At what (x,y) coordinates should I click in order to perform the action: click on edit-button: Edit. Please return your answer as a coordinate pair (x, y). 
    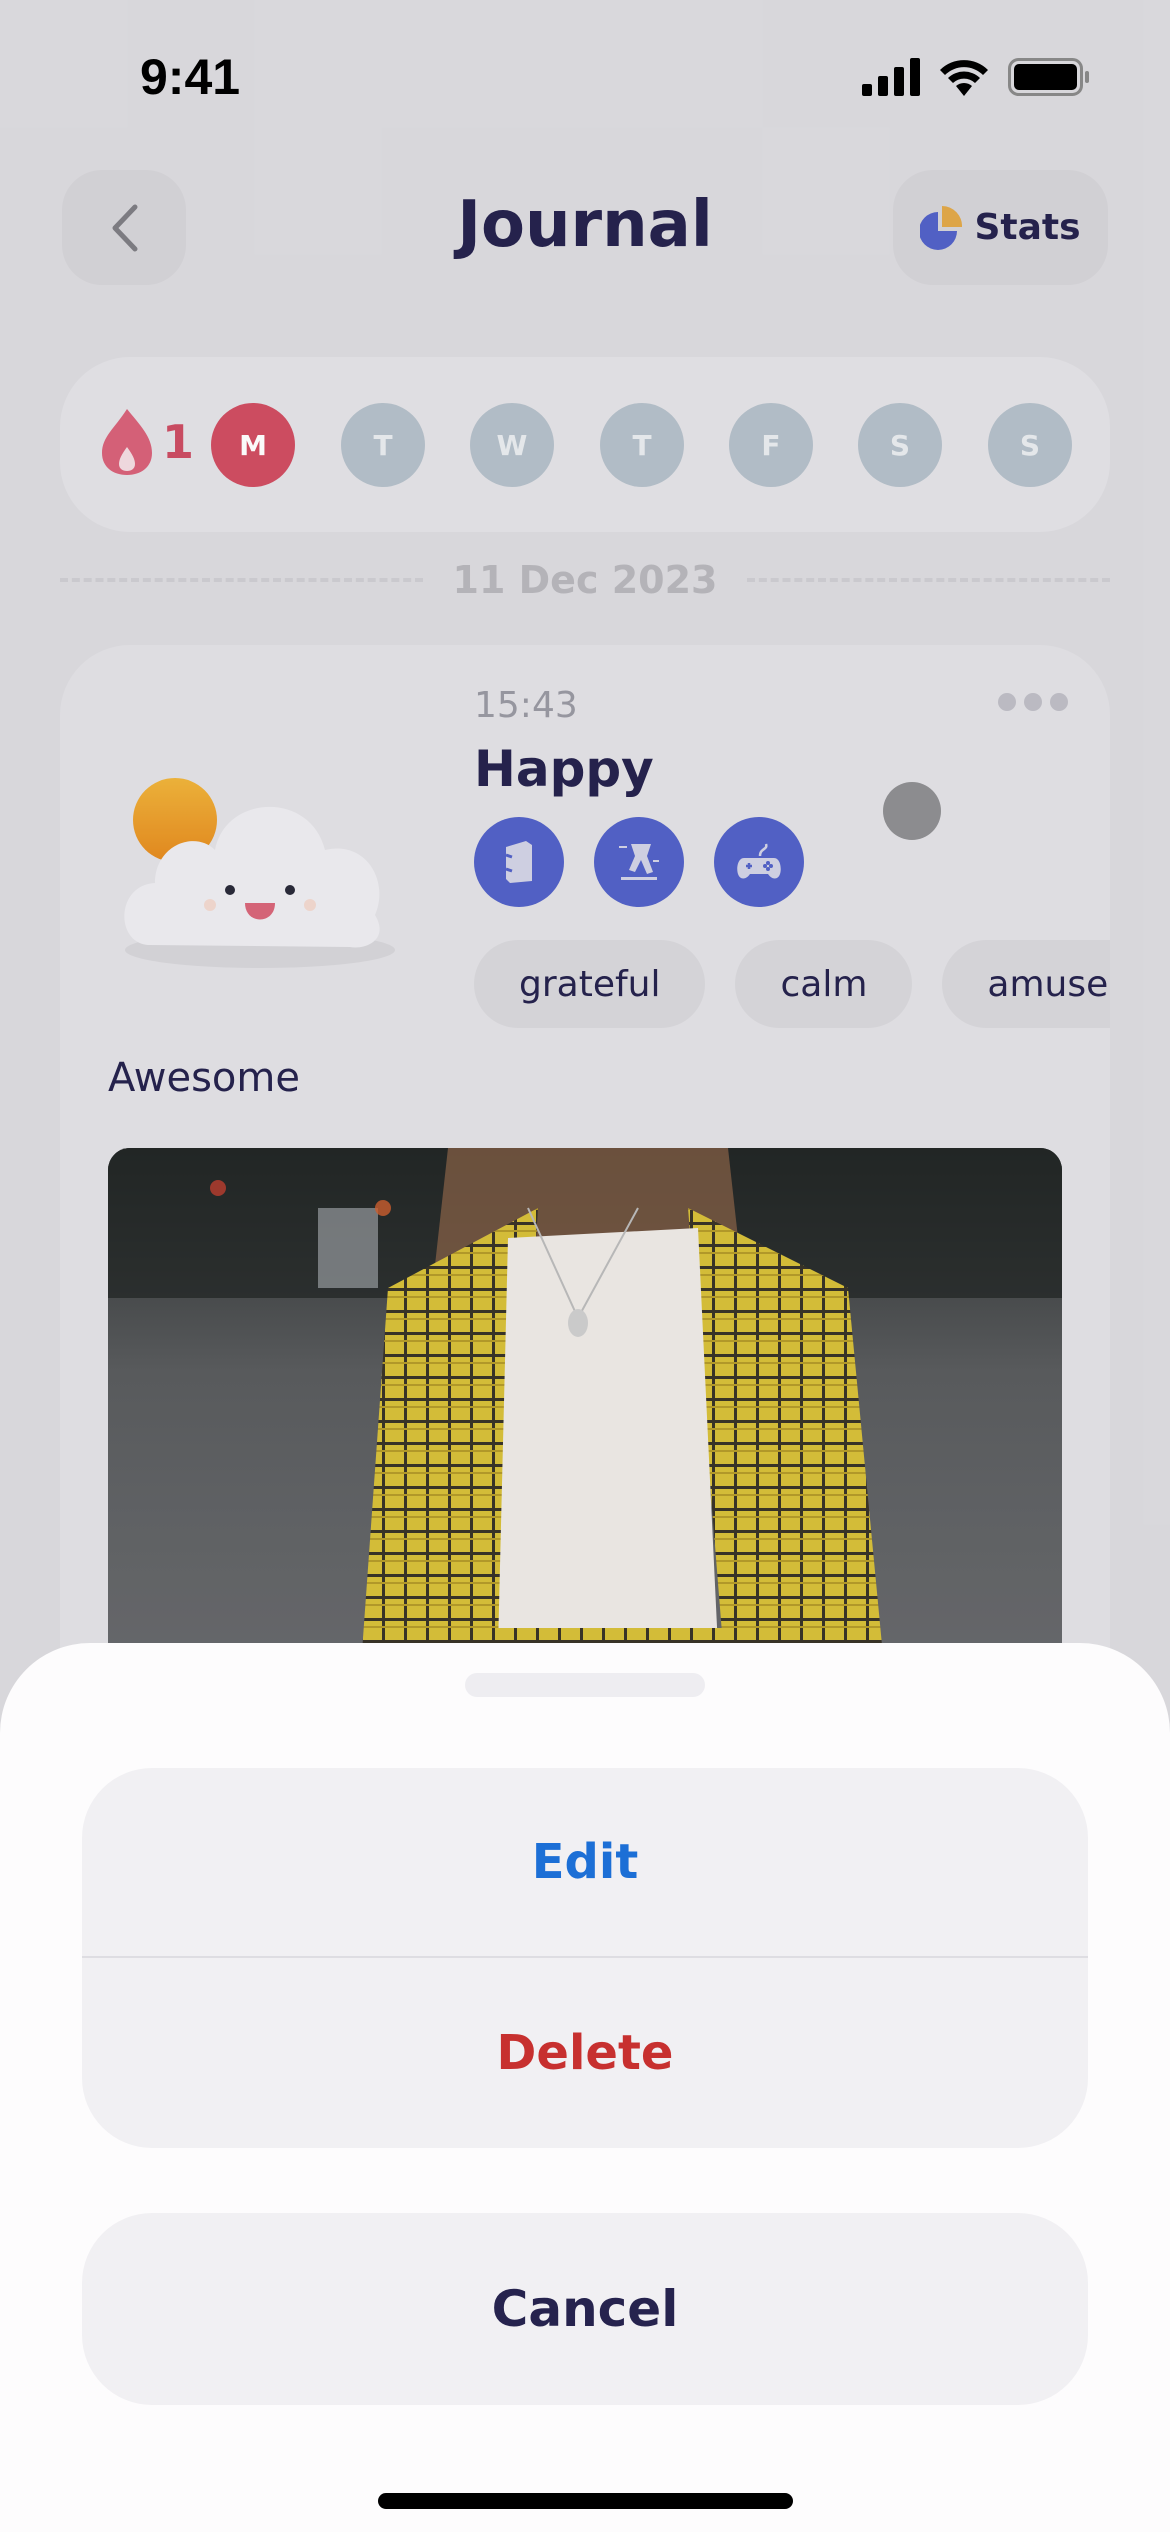
    Looking at the image, I should click on (585, 1863).